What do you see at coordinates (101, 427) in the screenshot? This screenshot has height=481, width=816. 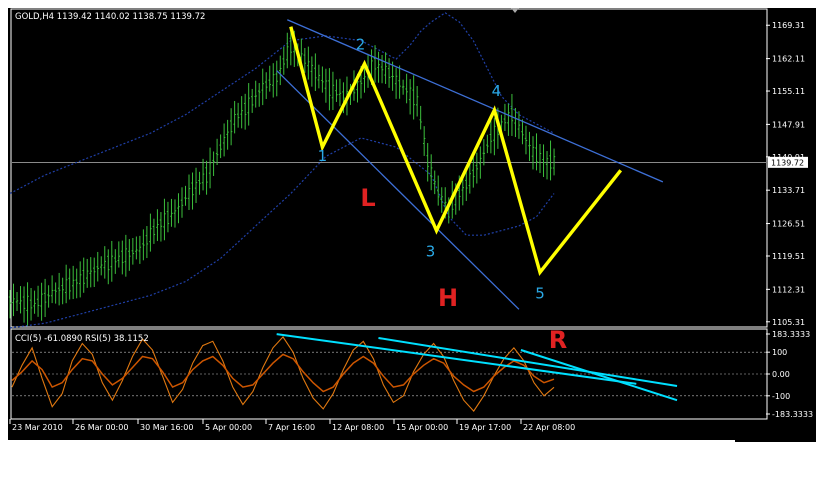 I see `date-tick-label: 26 Mar 00:00` at bounding box center [101, 427].